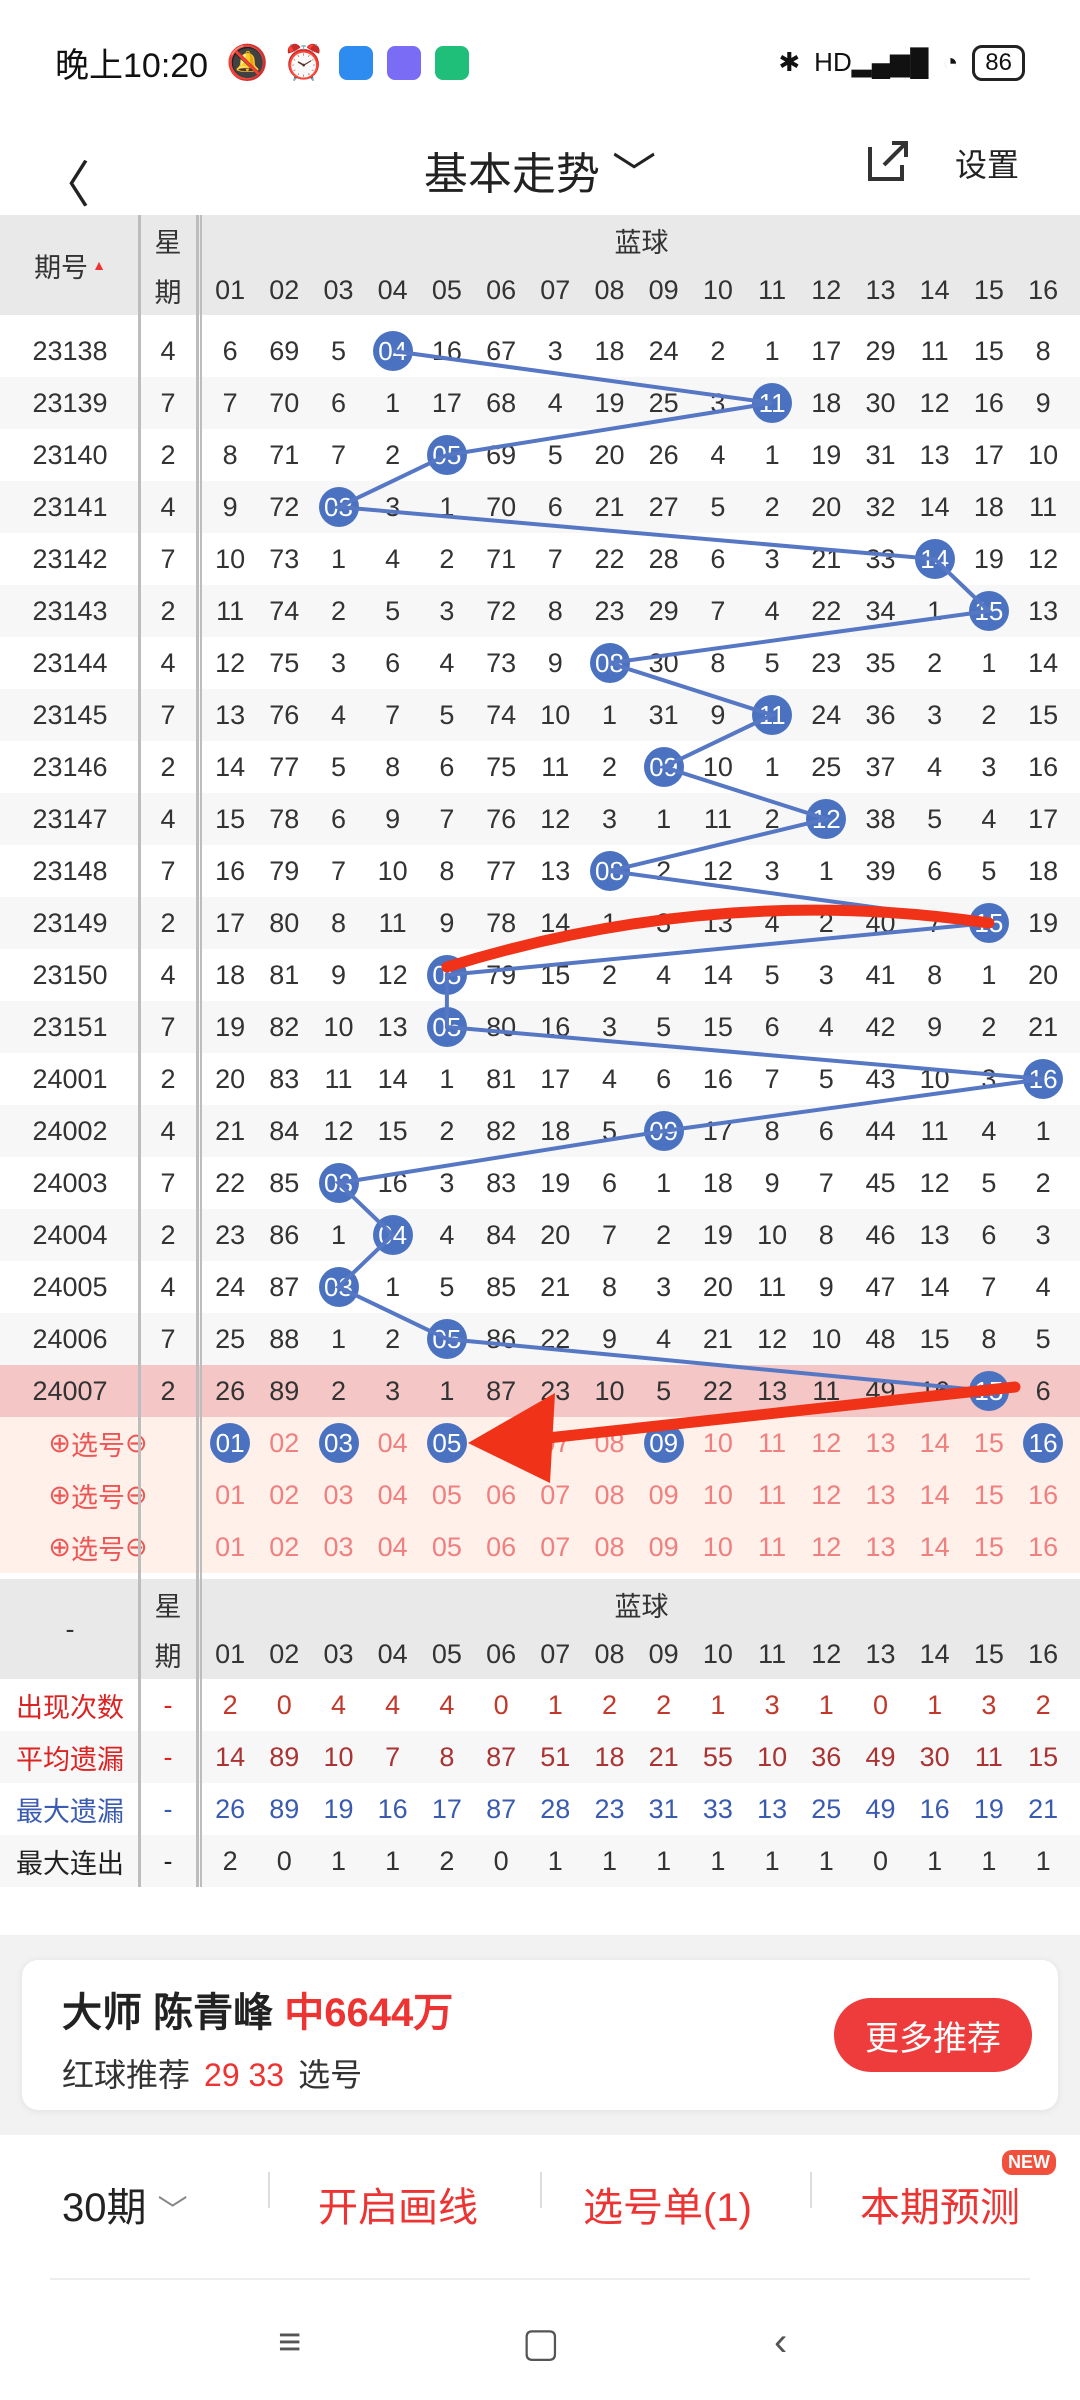 The width and height of the screenshot is (1080, 2400). I want to click on draw-line-button: 开启画线, so click(398, 2204).